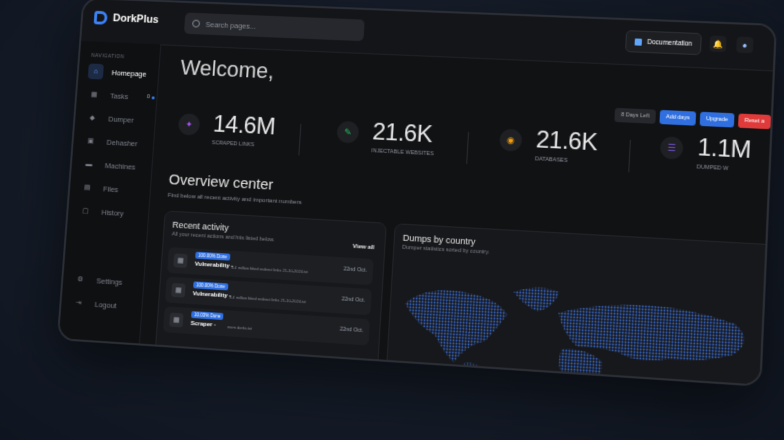  What do you see at coordinates (196, 23) in the screenshot?
I see `search-icon` at bounding box center [196, 23].